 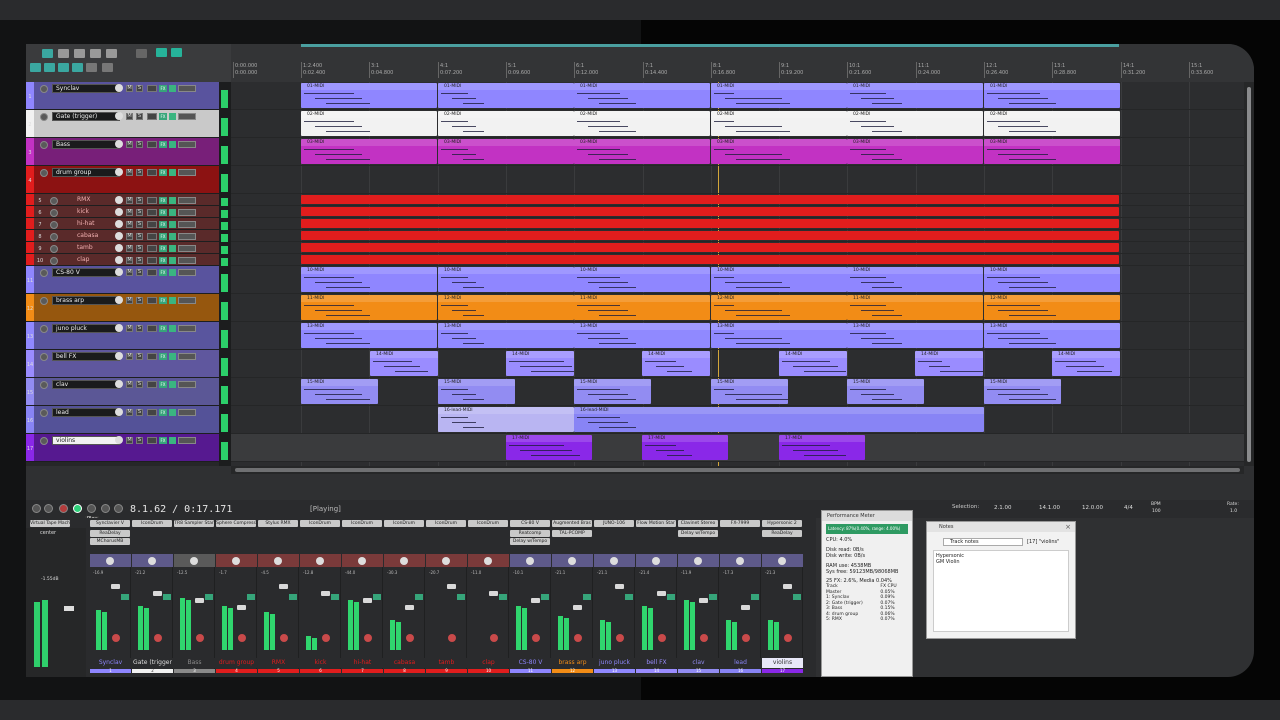 What do you see at coordinates (122, 308) in the screenshot?
I see `track-header-12: 12 brass arp M S FX` at bounding box center [122, 308].